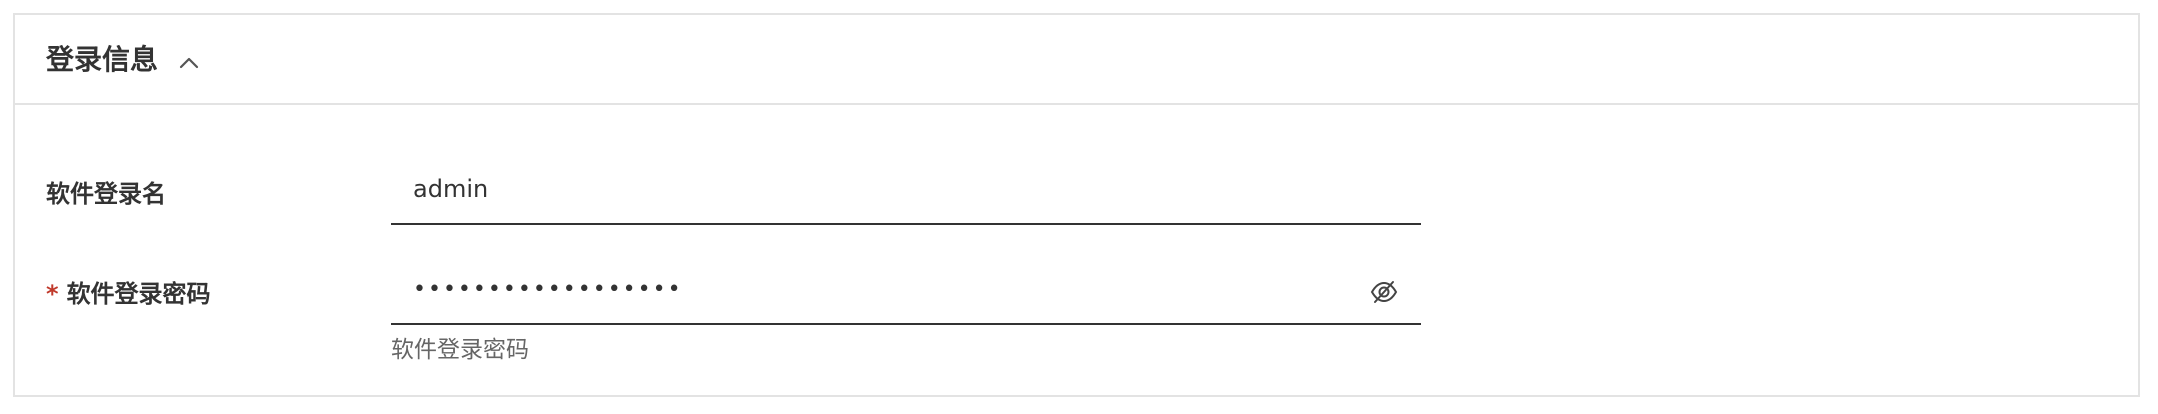 This screenshot has height=414, width=2158. I want to click on chevron-up-icon, so click(189, 63).